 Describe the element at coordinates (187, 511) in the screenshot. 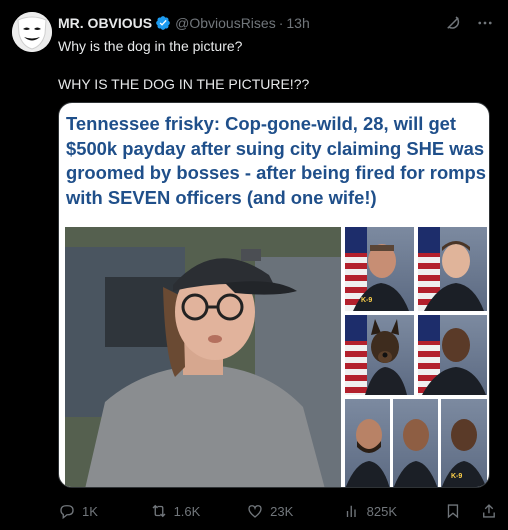

I see `repost-count: 1.6K` at that location.